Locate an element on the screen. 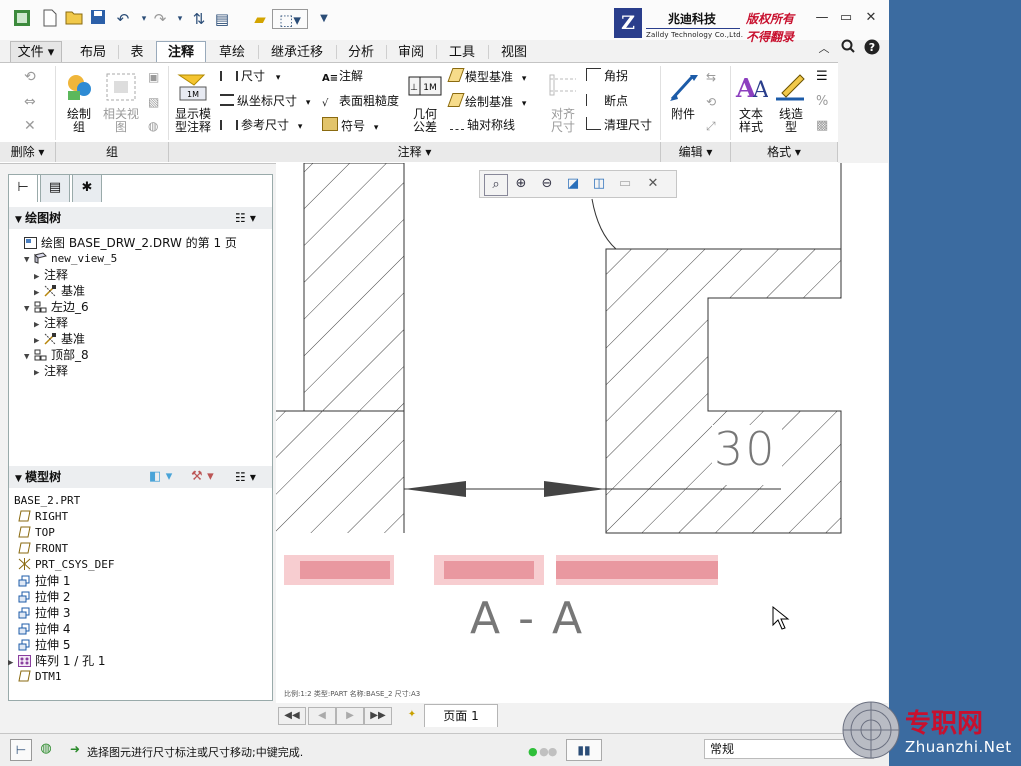 This screenshot has height=766, width=1021. geometric-tolerance-label: 几何 公差 is located at coordinates (425, 121).